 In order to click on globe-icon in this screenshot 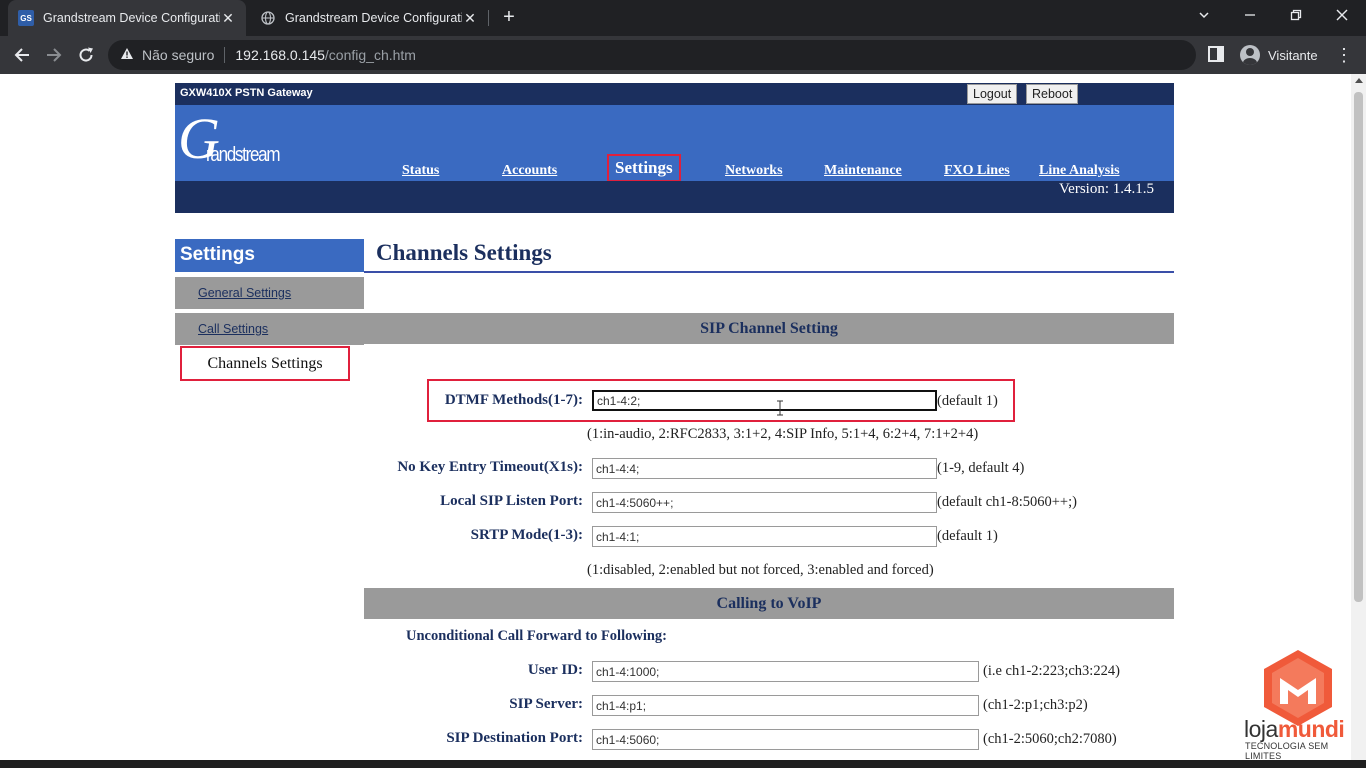, I will do `click(268, 18)`.